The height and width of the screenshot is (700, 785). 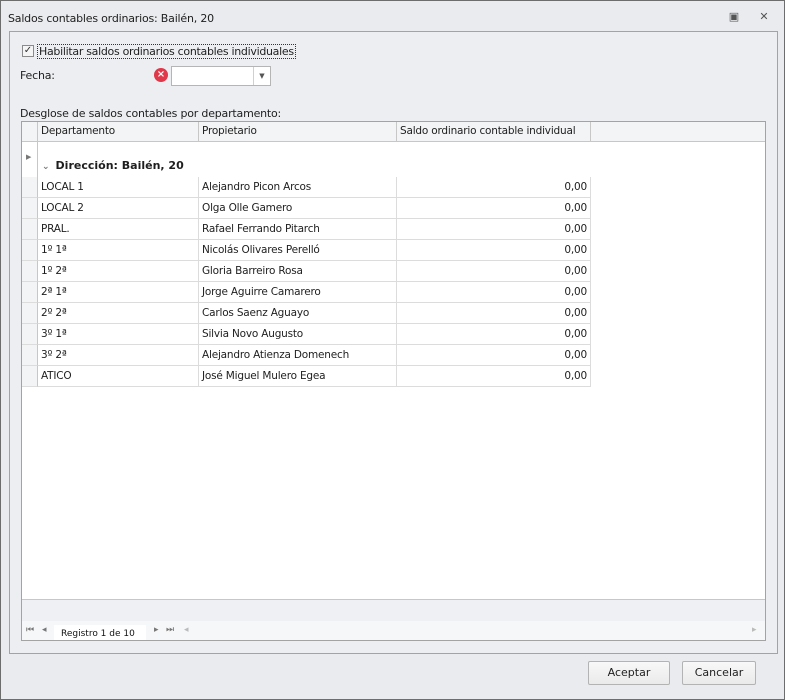 I want to click on cell-propietario: Carlos Saenz Aguayo, so click(x=298, y=313).